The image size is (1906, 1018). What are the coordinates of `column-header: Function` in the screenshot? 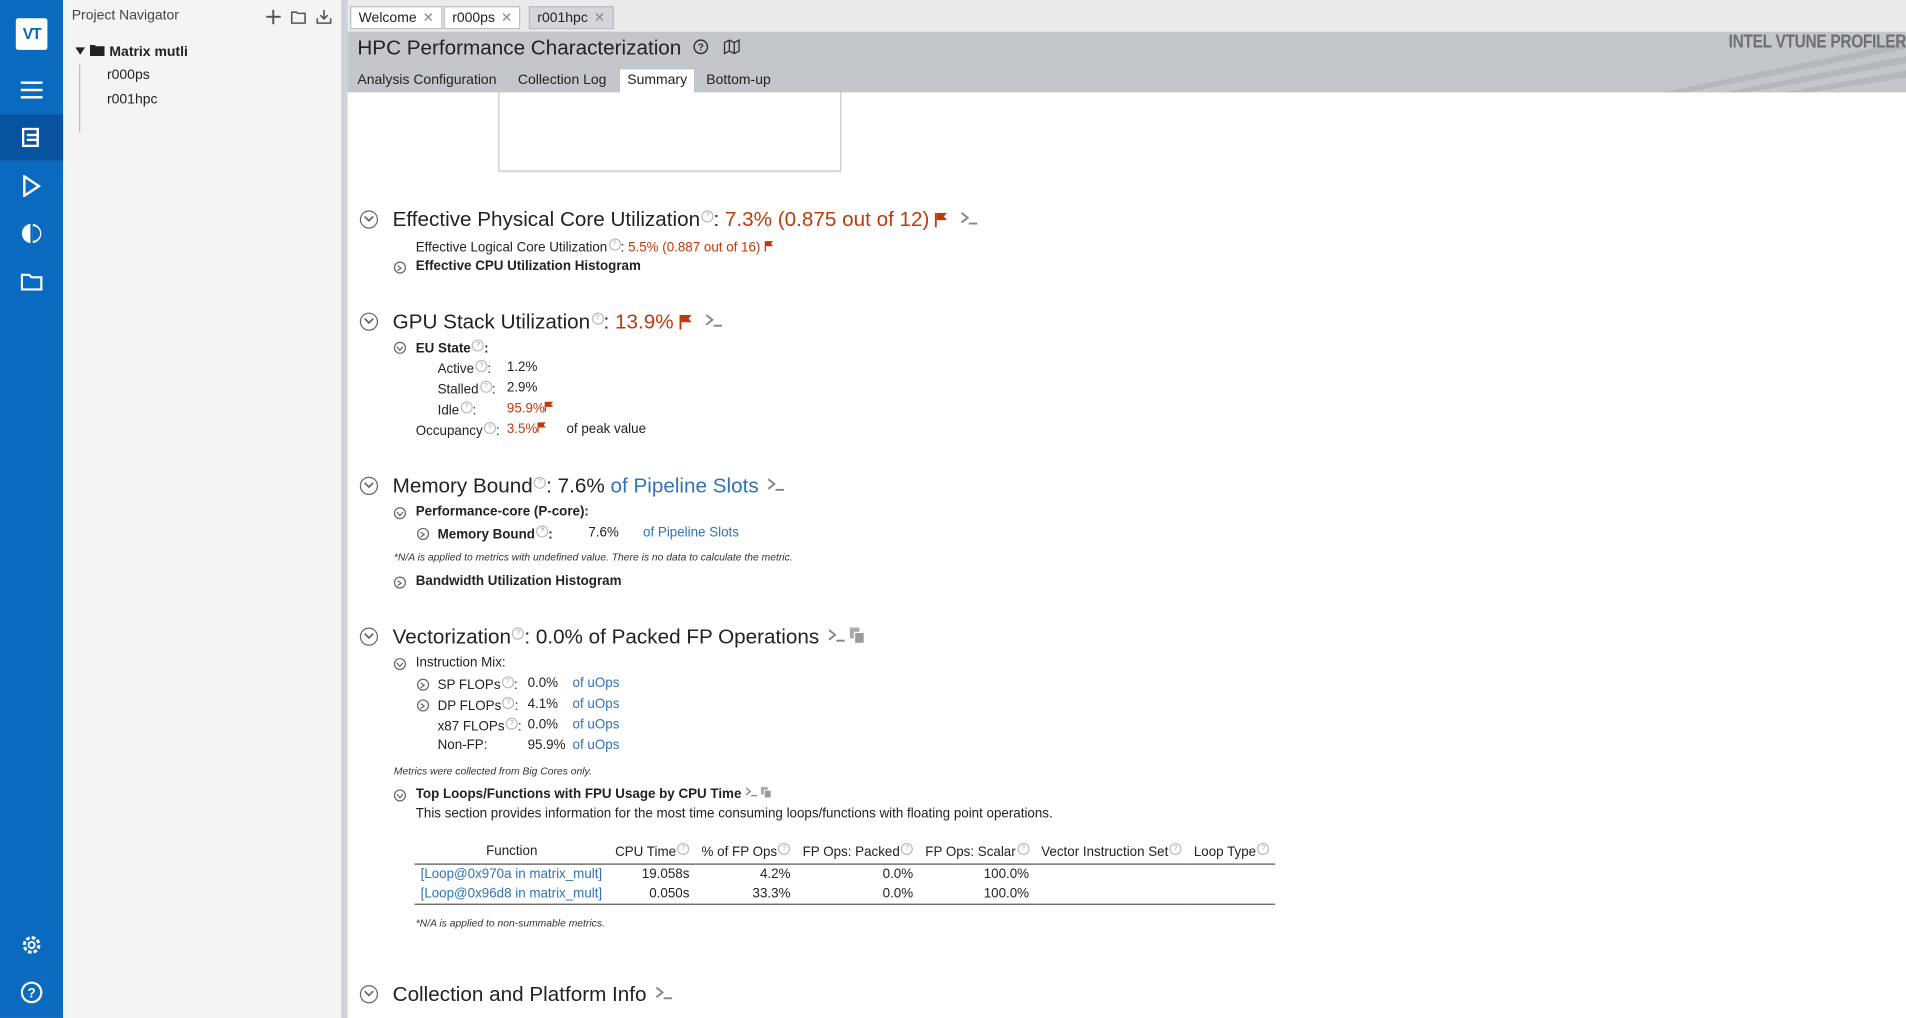 It's located at (512, 852).